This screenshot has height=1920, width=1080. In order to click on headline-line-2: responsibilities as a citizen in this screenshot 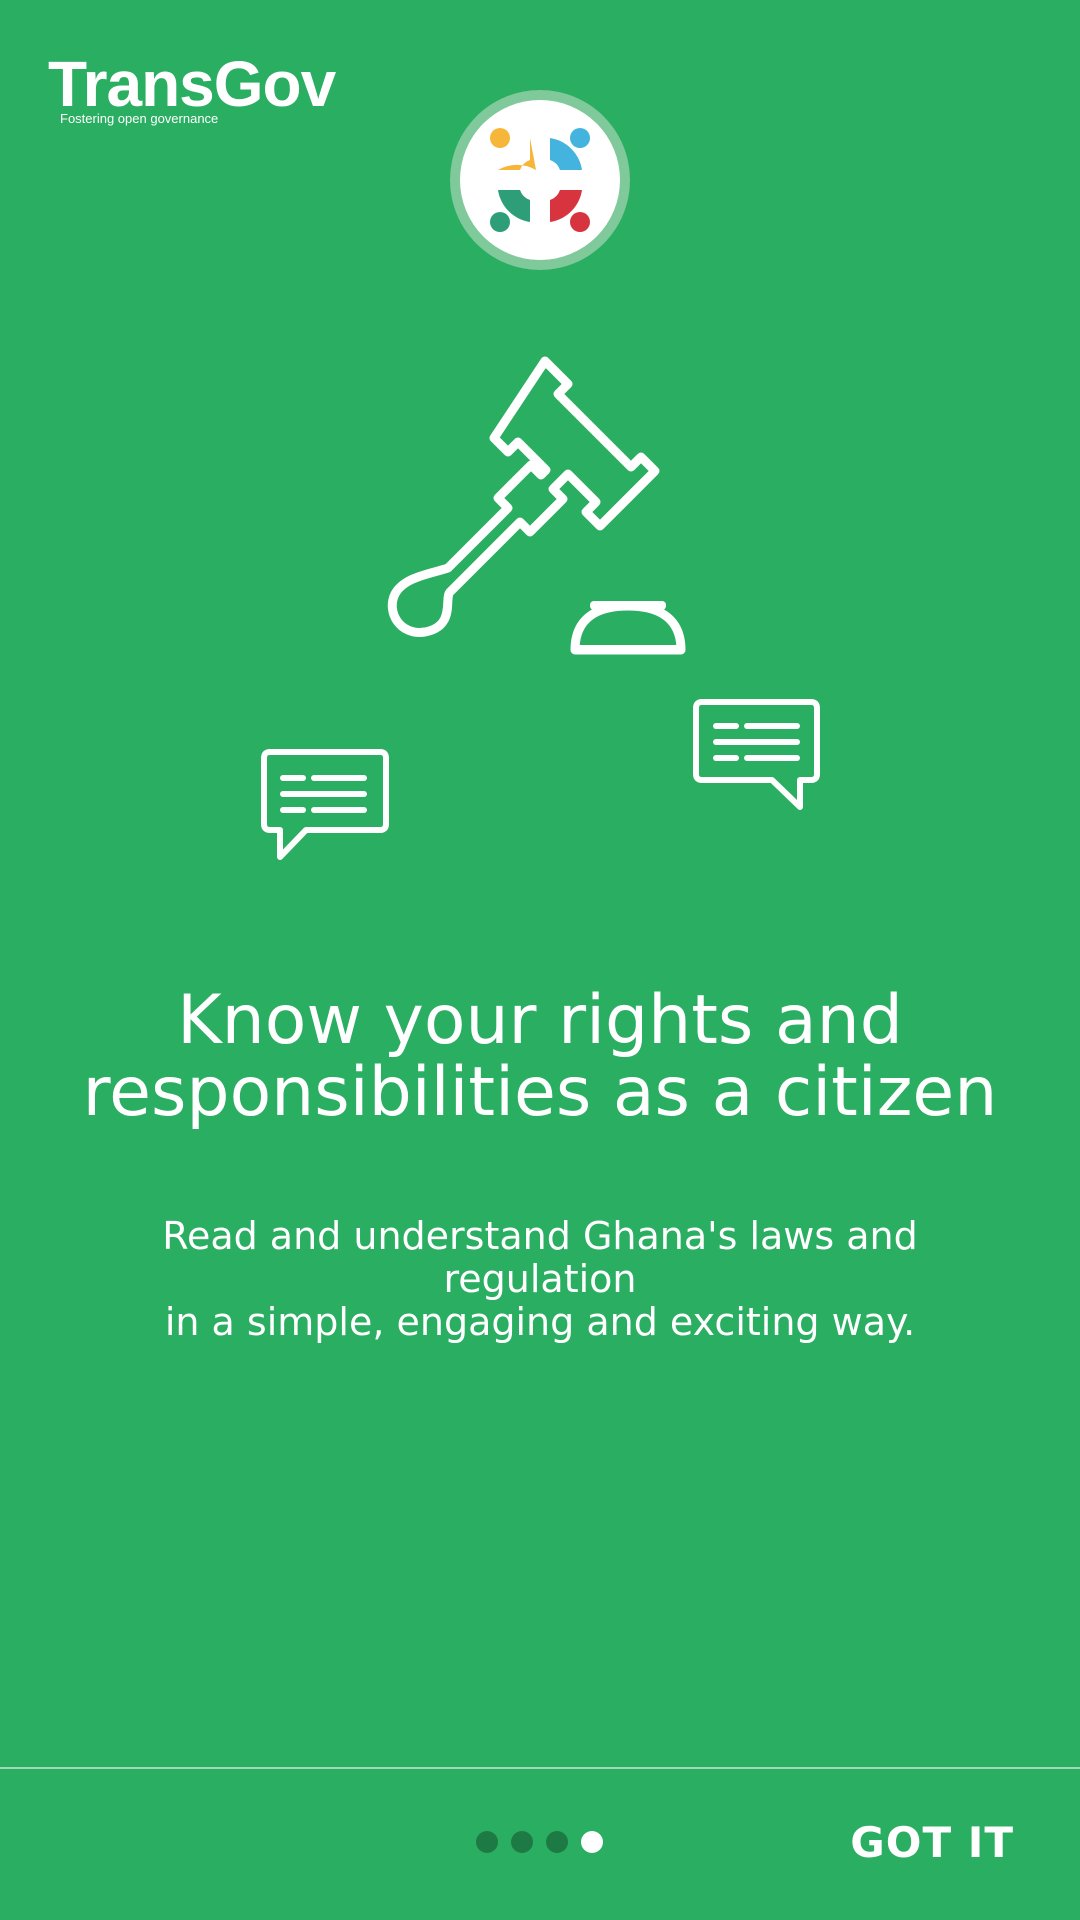, I will do `click(540, 1092)`.